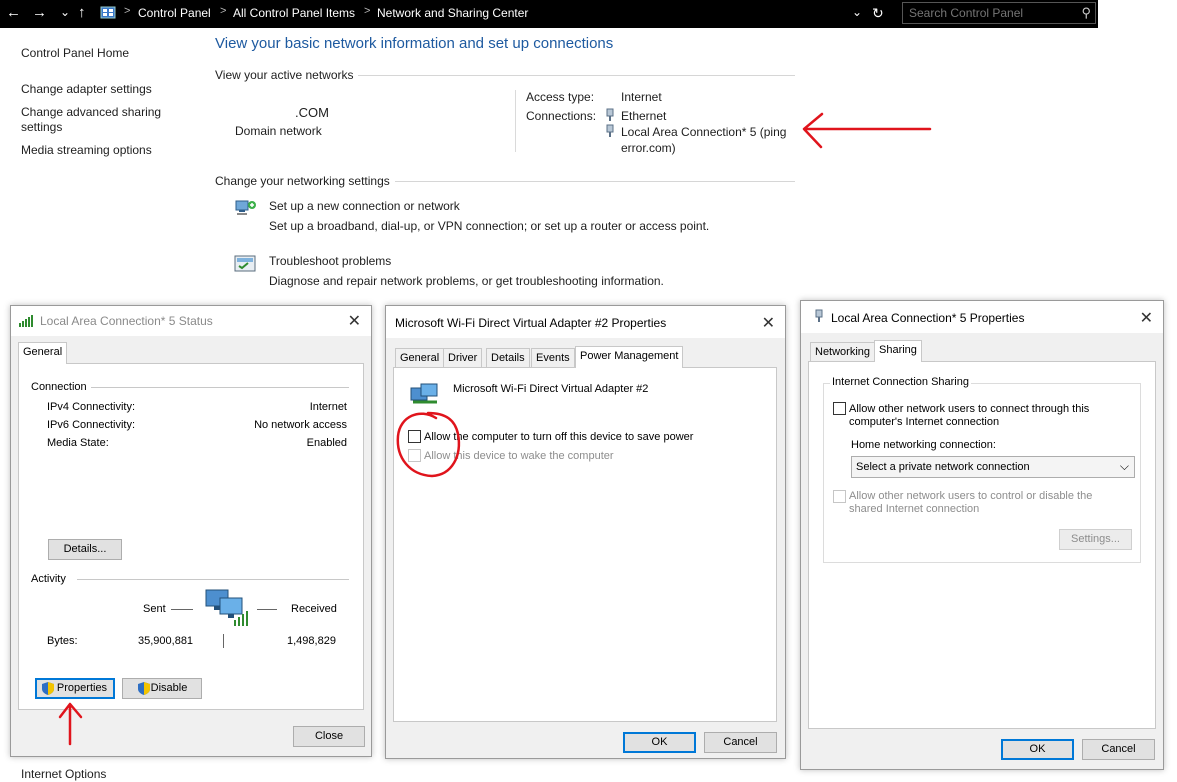 Image resolution: width=1177 pixels, height=782 pixels. I want to click on circle-checkbox-annotation, so click(428, 444).